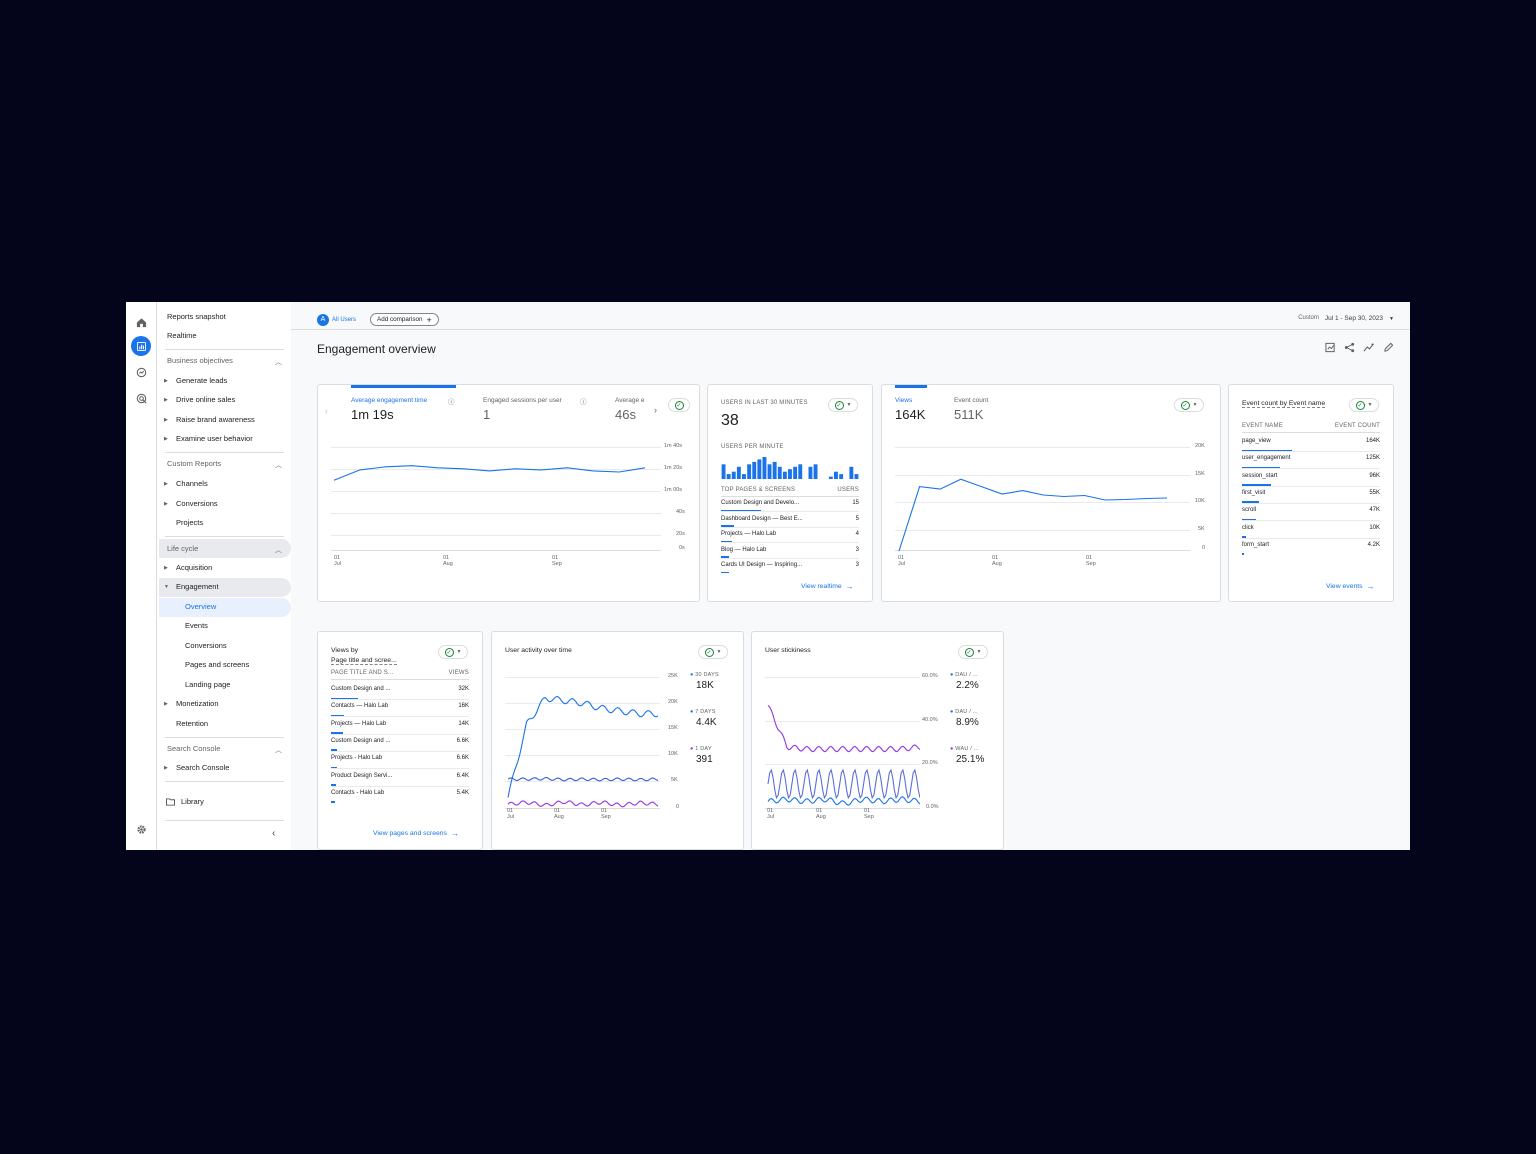  What do you see at coordinates (217, 665) in the screenshot?
I see `nav-pages-and-screens: Pages and screens` at bounding box center [217, 665].